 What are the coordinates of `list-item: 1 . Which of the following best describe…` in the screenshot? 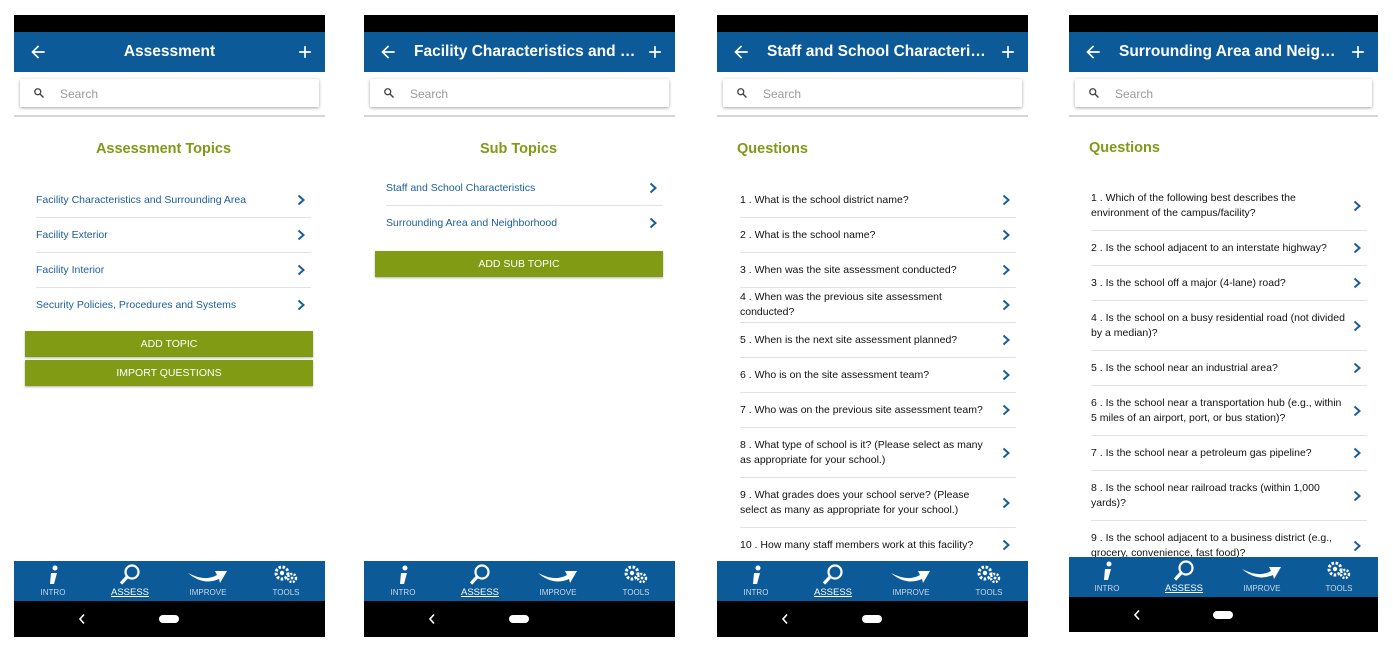 It's located at (1229, 206).